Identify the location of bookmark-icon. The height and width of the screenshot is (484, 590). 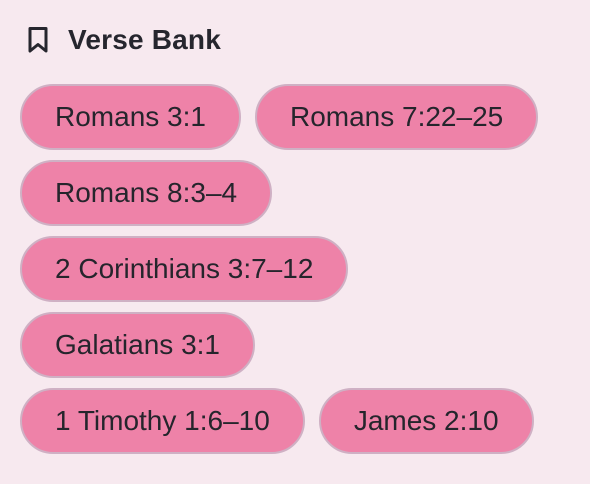
(38, 40).